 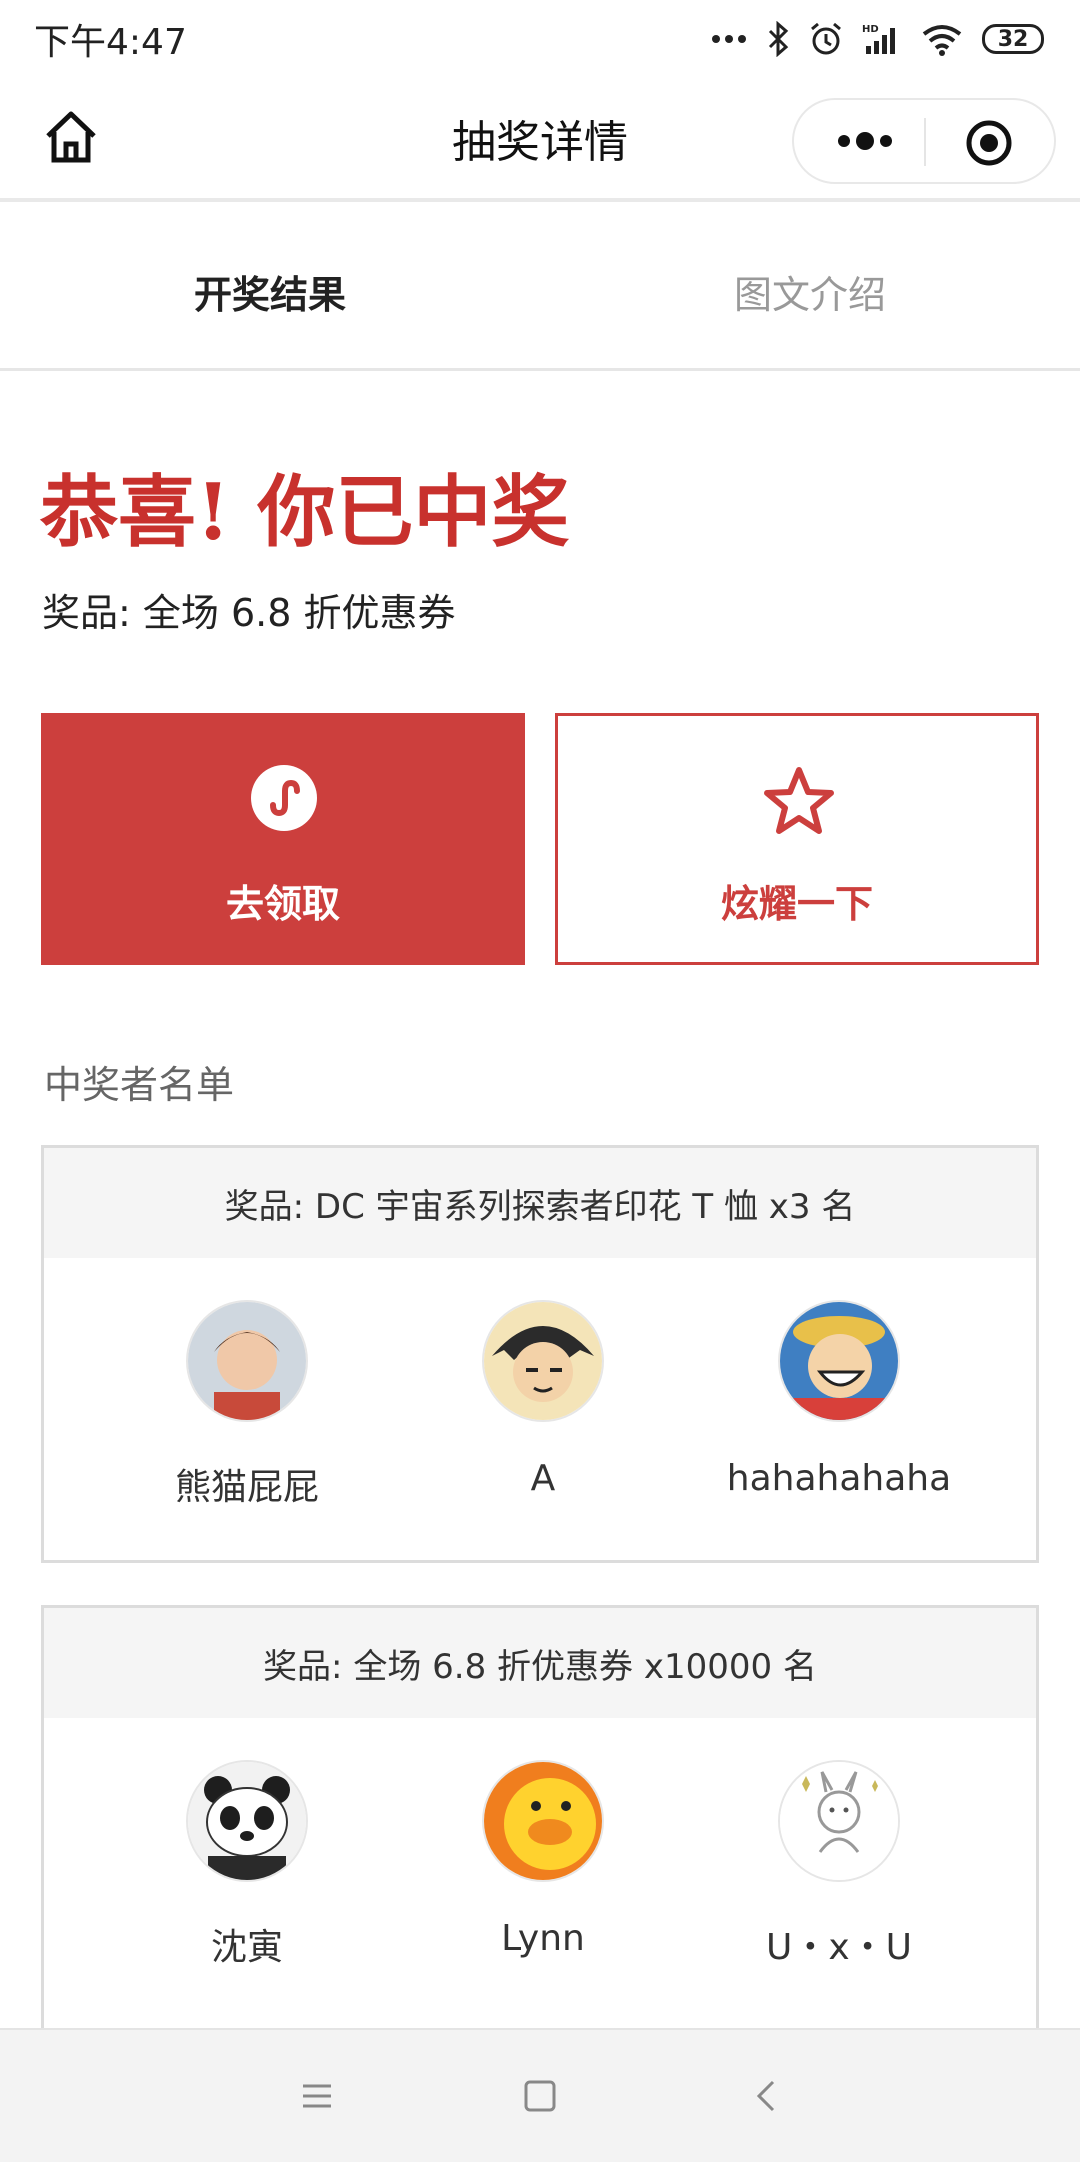 I want to click on winners-title: 中奖者名单, so click(x=139, y=1085).